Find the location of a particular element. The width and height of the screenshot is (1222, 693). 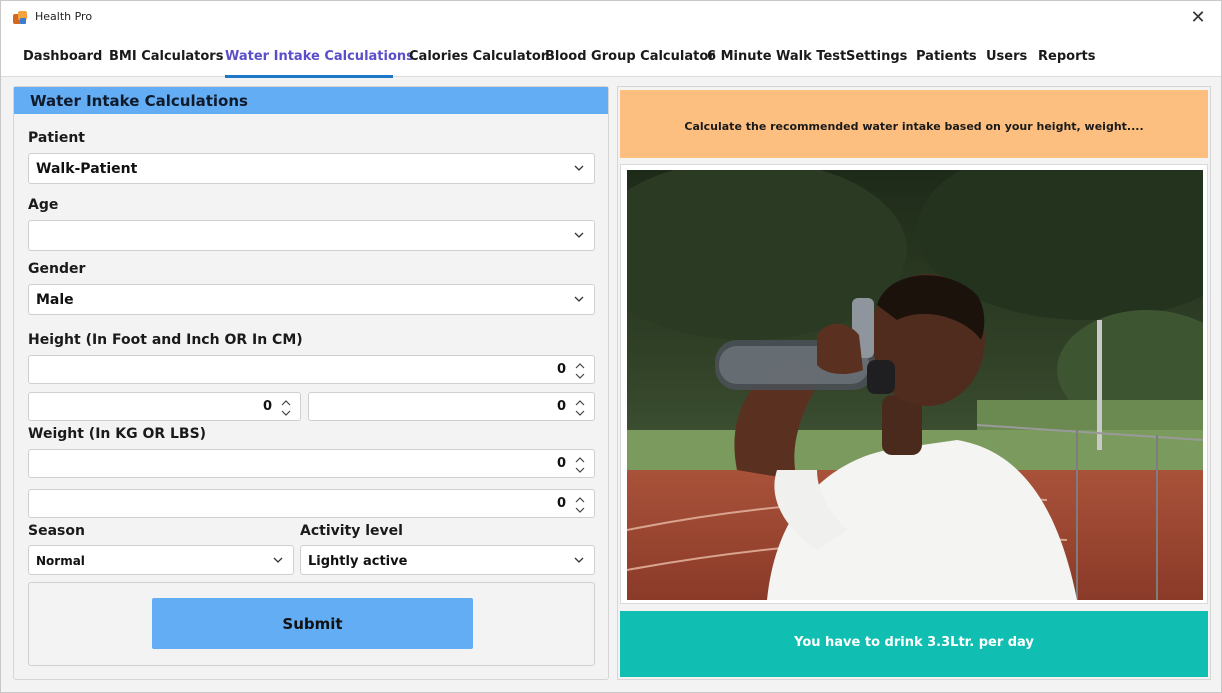

gender-label: Gender is located at coordinates (57, 269).